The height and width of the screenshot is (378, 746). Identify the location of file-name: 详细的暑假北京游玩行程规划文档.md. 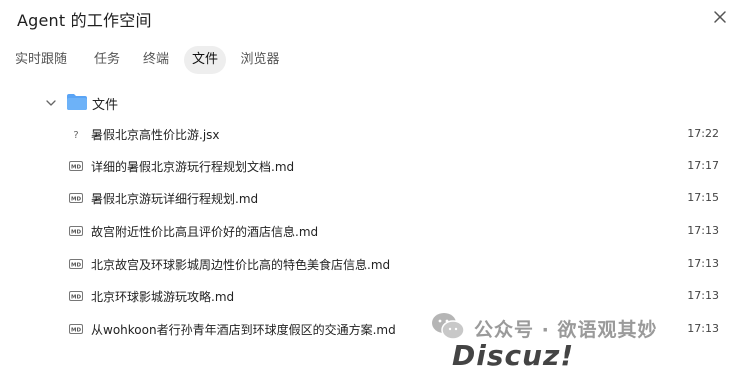
(193, 167).